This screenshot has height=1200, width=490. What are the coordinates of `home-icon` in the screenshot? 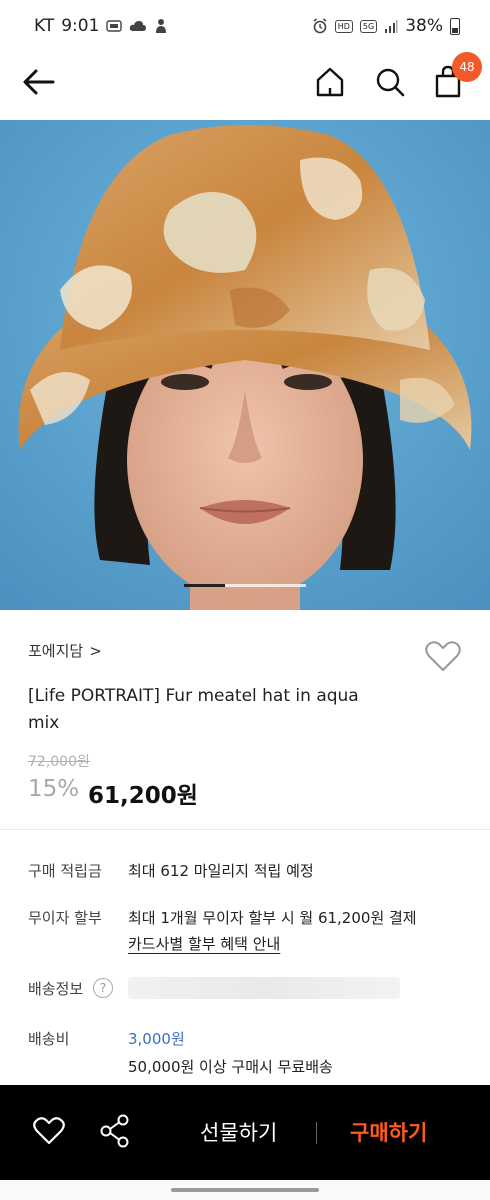 It's located at (330, 82).